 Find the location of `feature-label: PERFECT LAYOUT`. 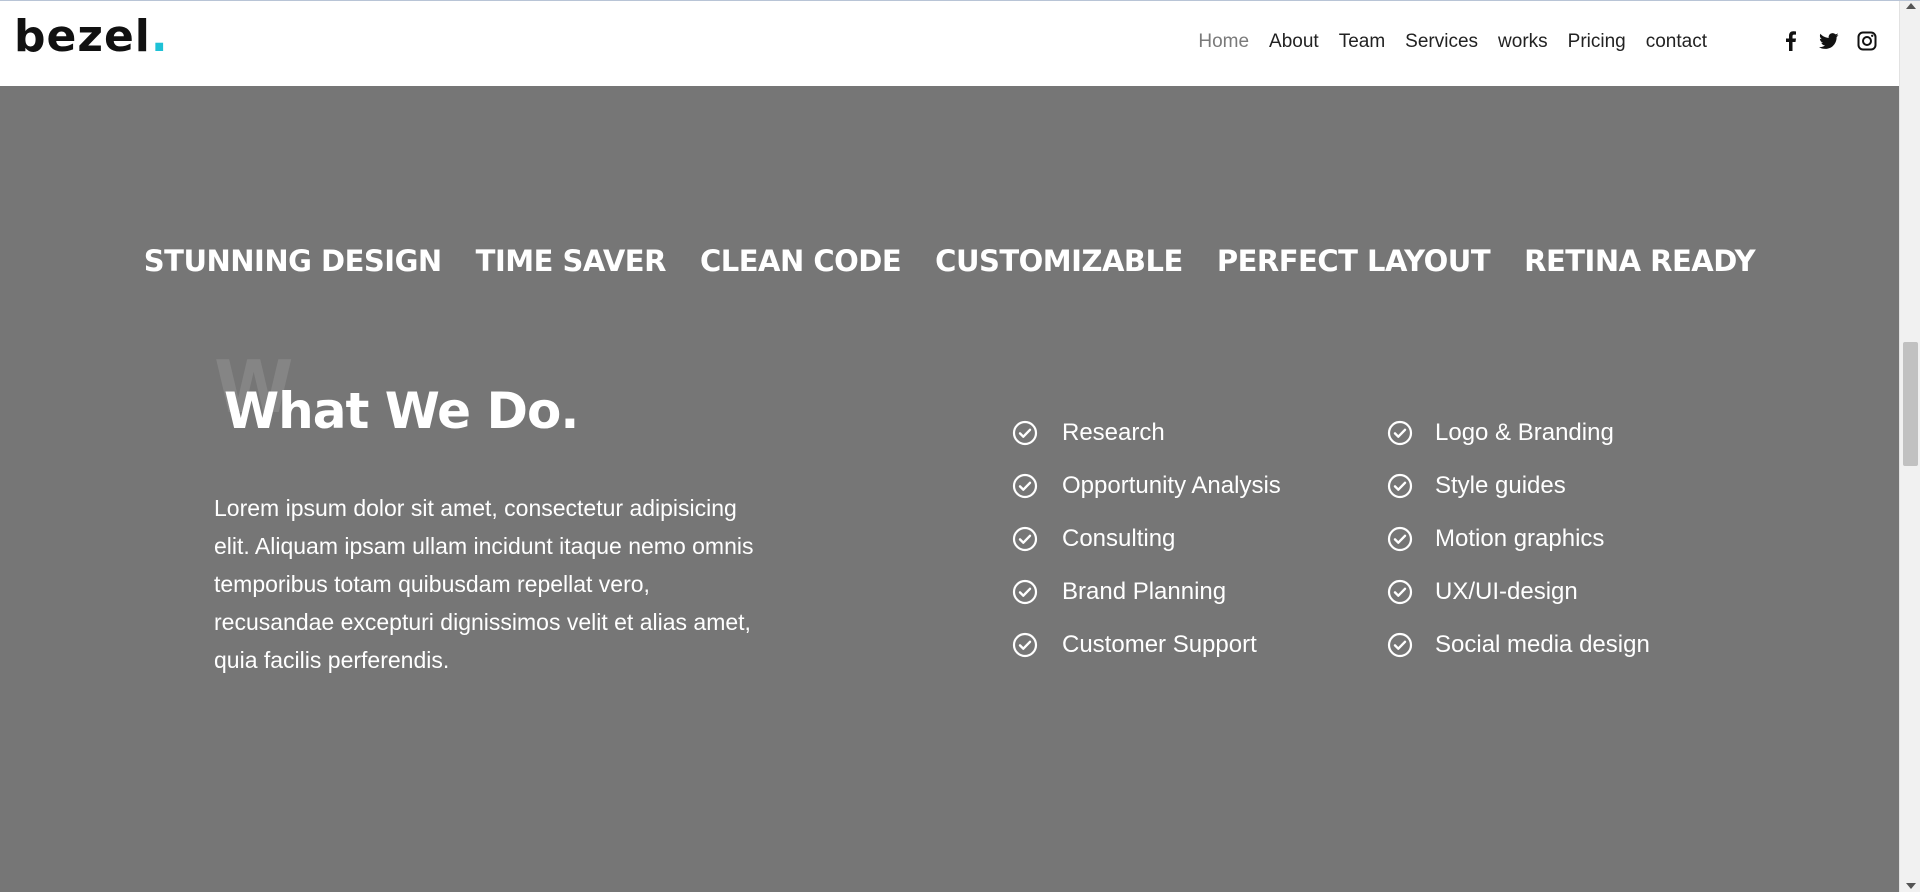

feature-label: PERFECT LAYOUT is located at coordinates (1353, 261).